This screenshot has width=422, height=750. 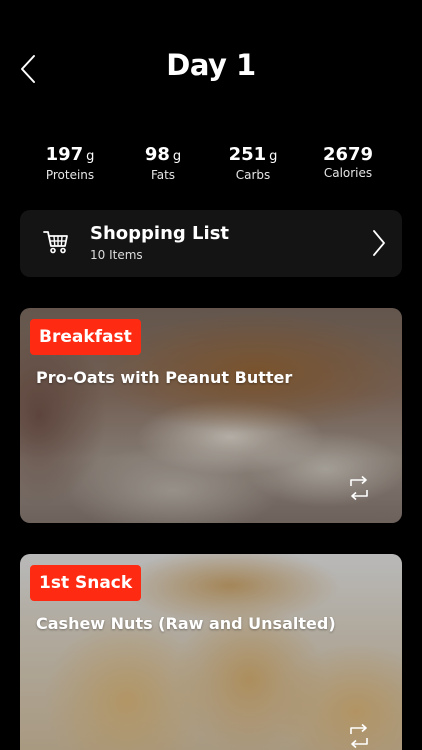 I want to click on meal-name: Cashew Nuts (Raw and Unsalted), so click(x=186, y=623).